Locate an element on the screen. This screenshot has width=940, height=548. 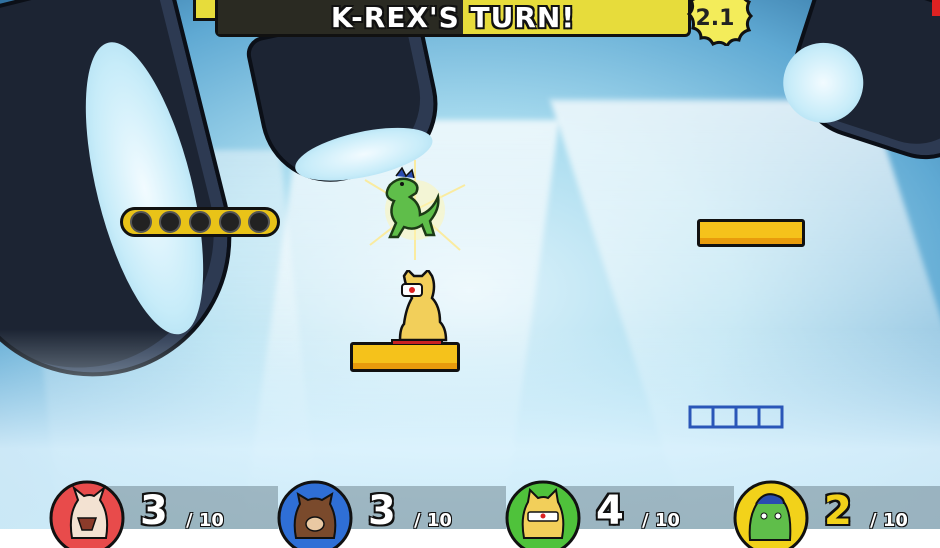
turn-timer: 2.1 is located at coordinates (715, 24).